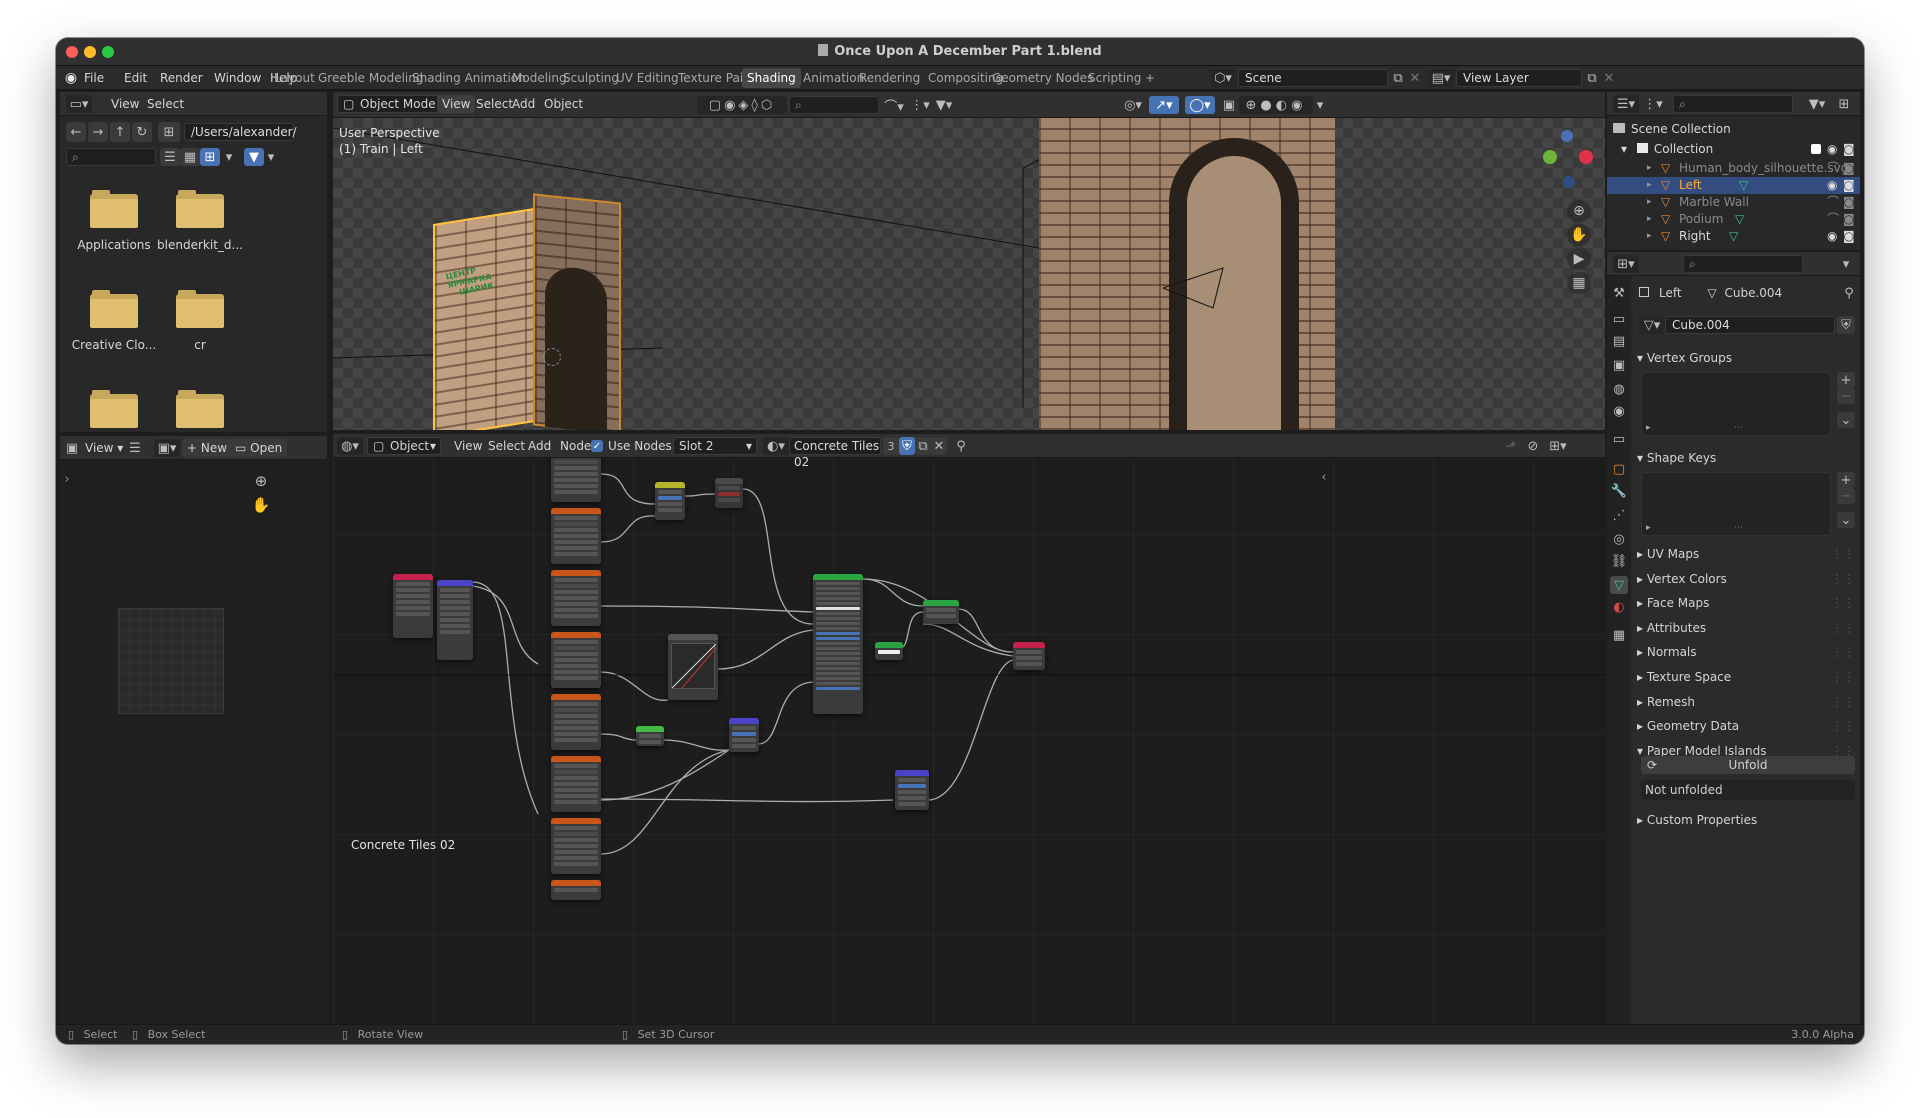  What do you see at coordinates (94, 78) in the screenshot?
I see `menu-file: File` at bounding box center [94, 78].